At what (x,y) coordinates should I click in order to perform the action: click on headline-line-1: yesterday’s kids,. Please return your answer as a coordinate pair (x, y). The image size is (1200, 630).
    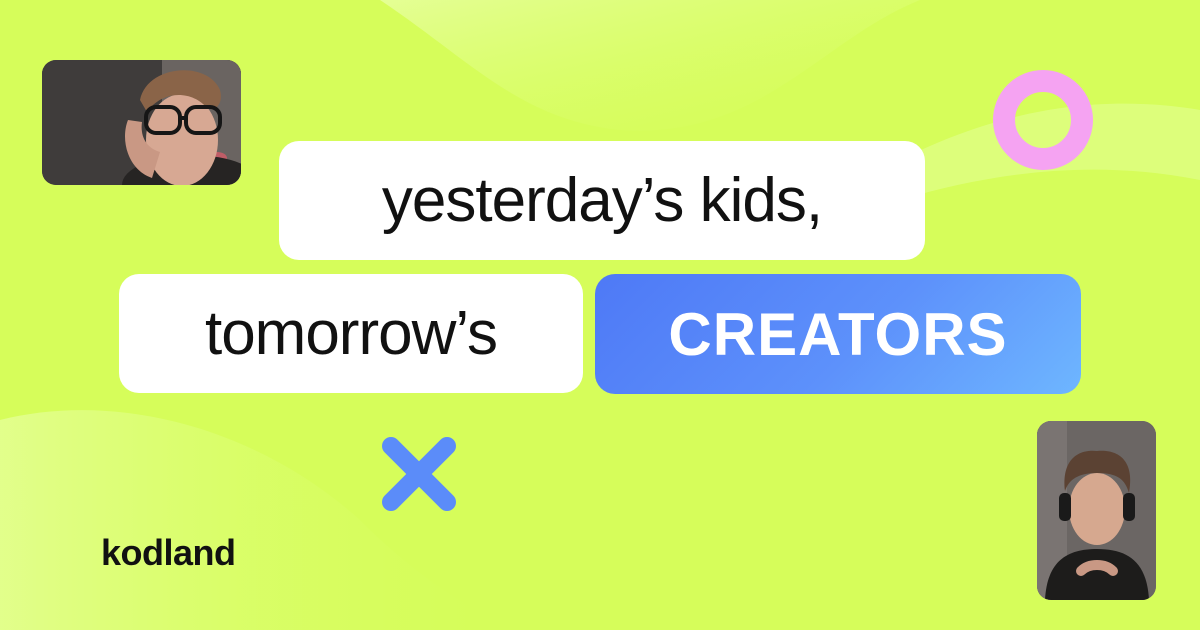
    Looking at the image, I should click on (602, 200).